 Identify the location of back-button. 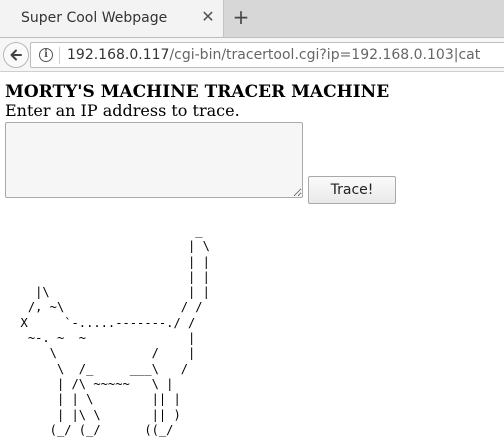
(16, 55).